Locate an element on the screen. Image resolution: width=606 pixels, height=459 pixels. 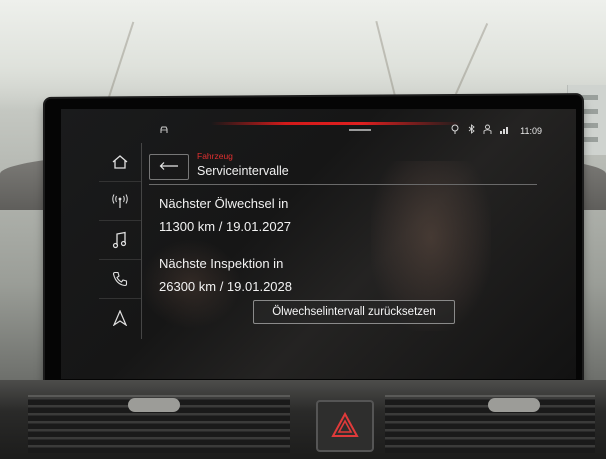
music-note-icon is located at coordinates (119, 240).